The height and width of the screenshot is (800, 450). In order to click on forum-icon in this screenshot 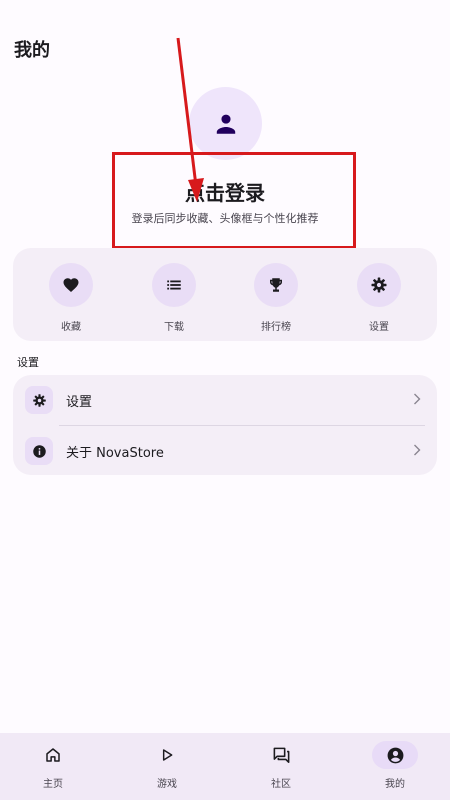, I will do `click(281, 755)`.